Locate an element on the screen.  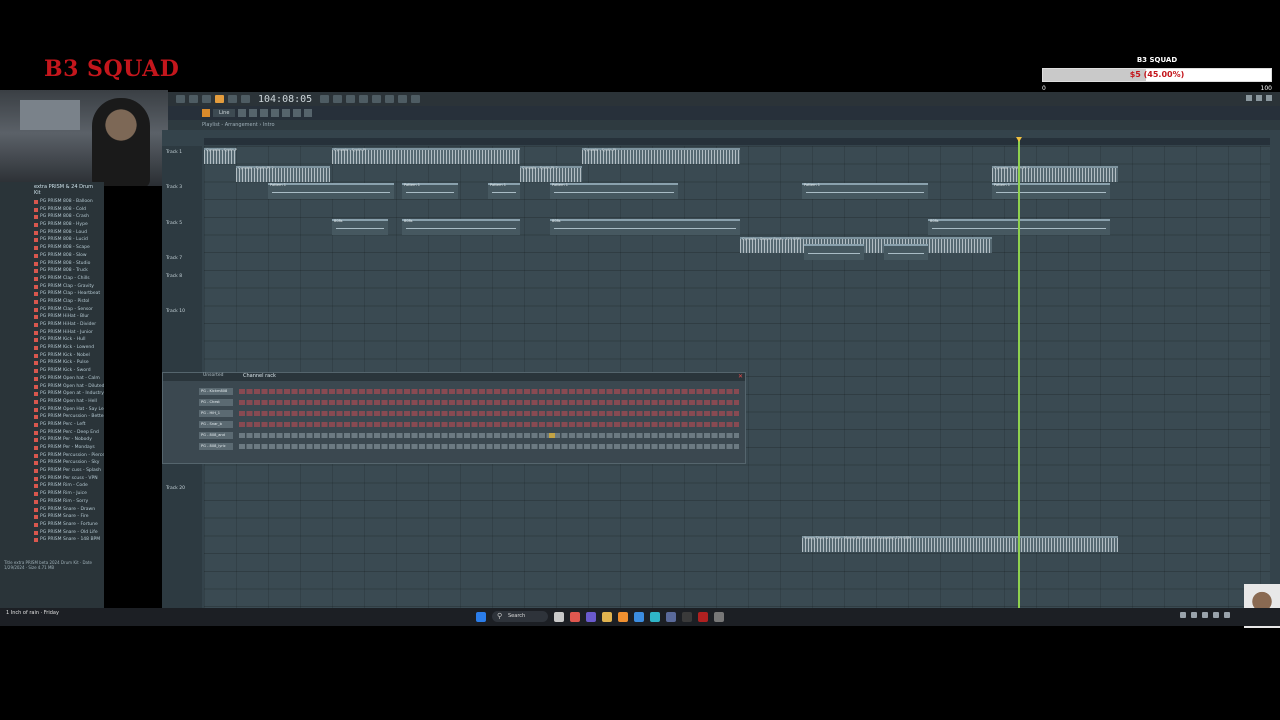
browser-icon is located at coordinates (403, 99).